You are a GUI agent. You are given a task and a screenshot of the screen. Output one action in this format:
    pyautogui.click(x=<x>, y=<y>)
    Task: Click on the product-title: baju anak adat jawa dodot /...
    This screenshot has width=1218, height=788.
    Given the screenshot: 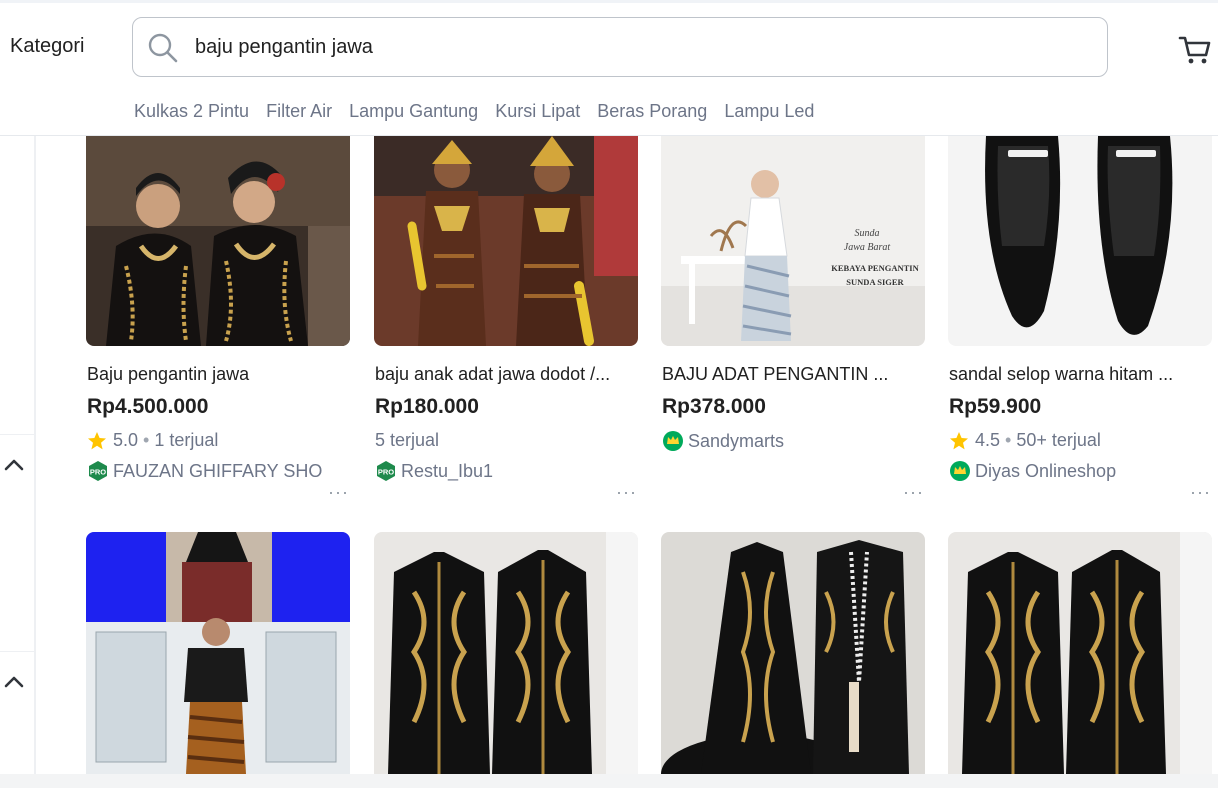 What is the action you would take?
    pyautogui.click(x=506, y=374)
    